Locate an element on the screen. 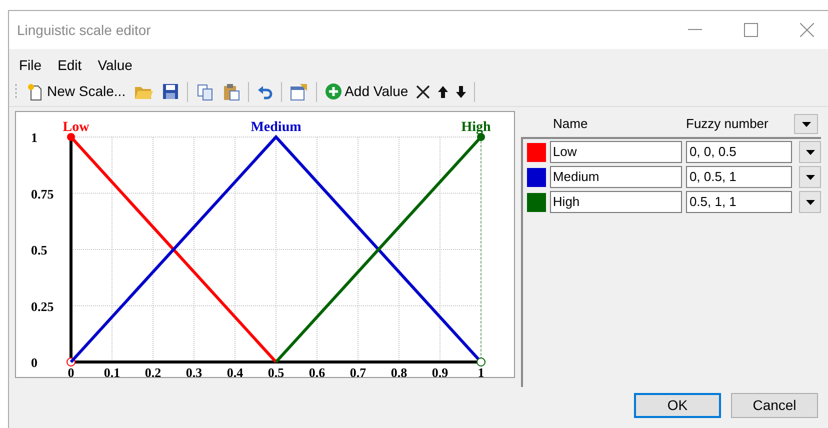 This screenshot has height=428, width=828. x-tick-label: 0.9 is located at coordinates (440, 371).